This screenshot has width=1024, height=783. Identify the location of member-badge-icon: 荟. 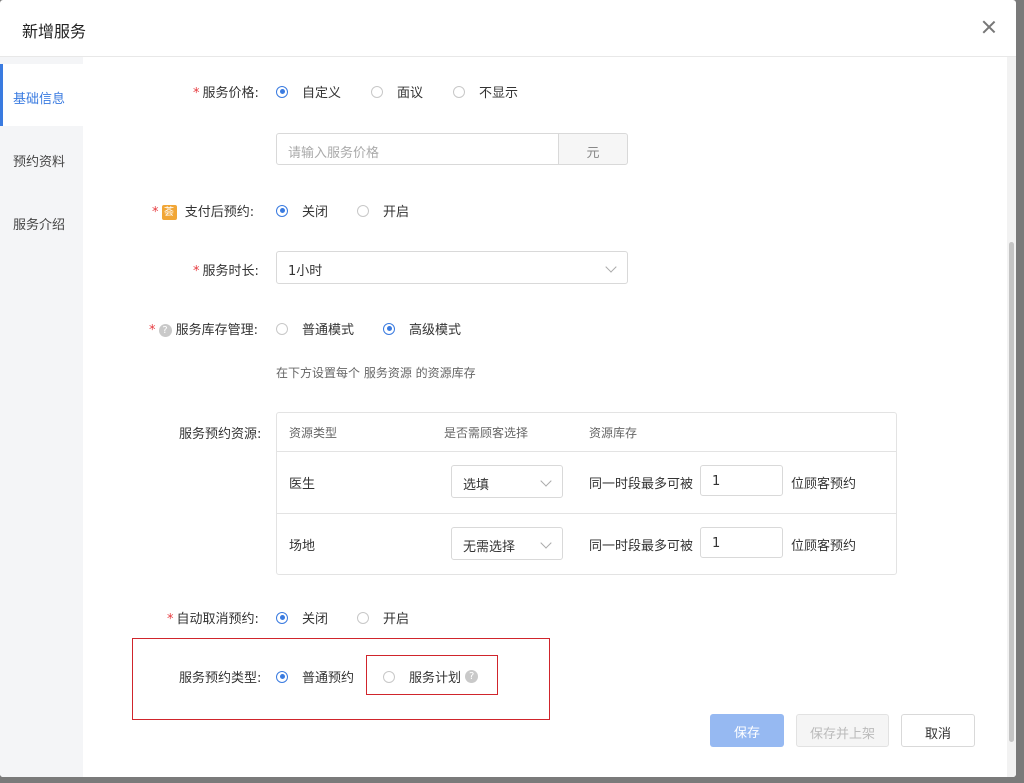
(169, 212).